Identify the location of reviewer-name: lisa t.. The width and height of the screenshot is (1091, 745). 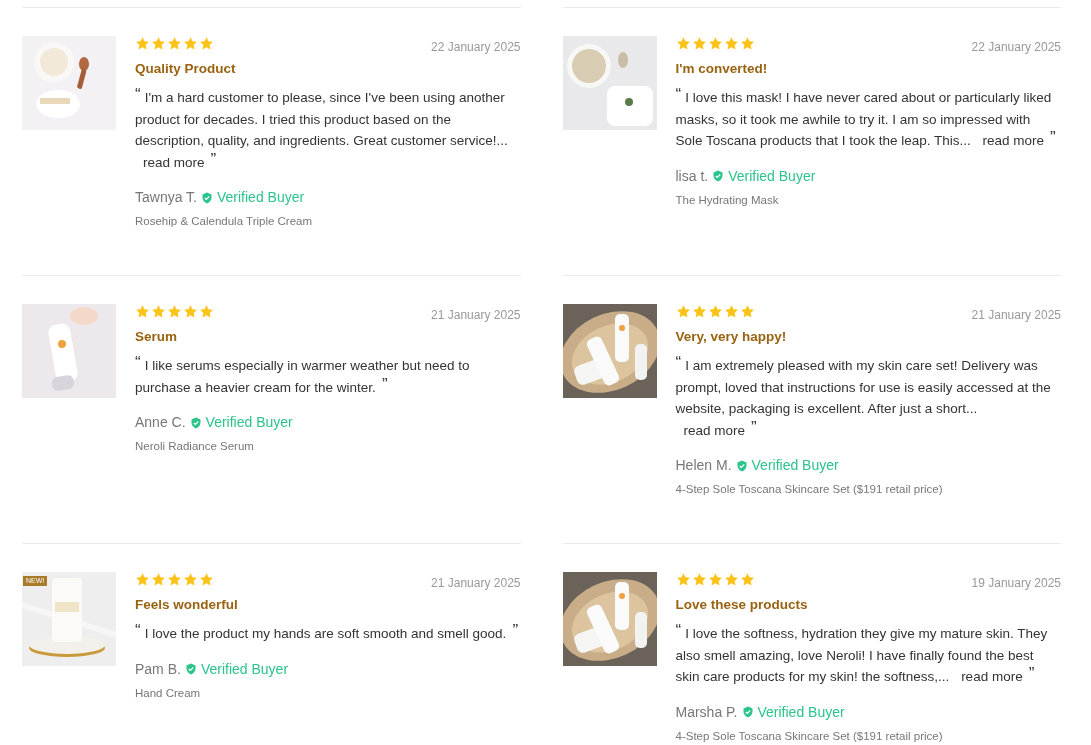
(692, 176).